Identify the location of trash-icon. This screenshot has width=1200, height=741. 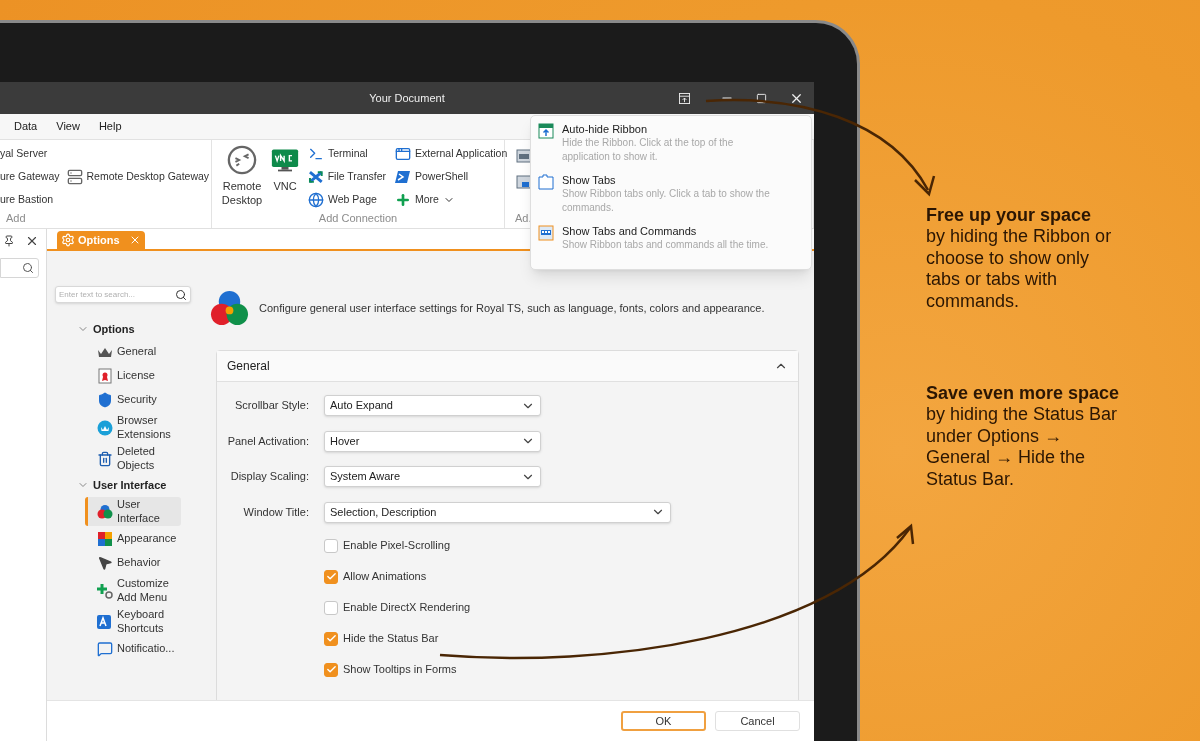
(105, 458).